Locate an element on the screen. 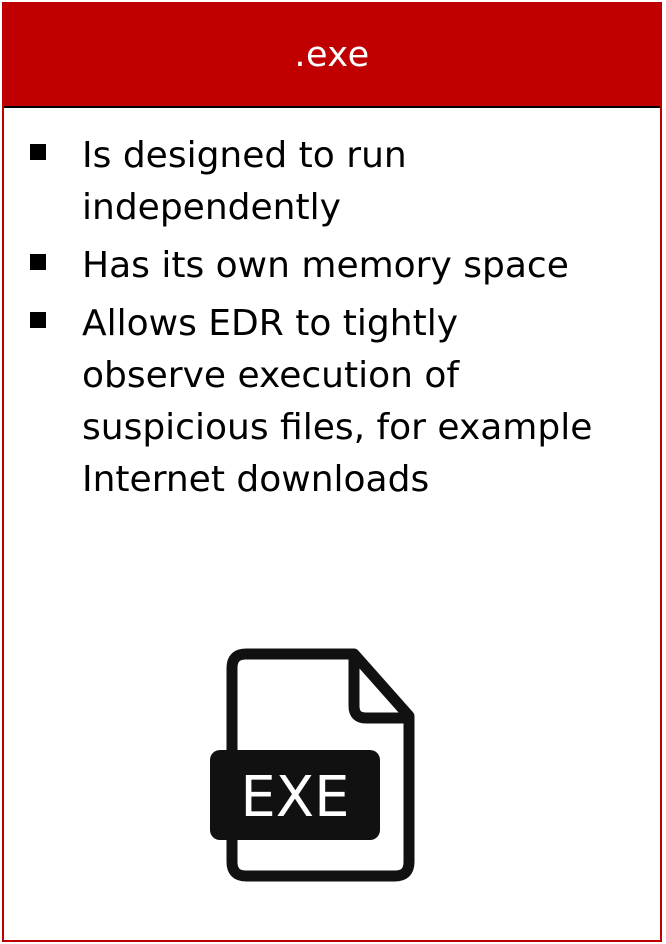  list-item-line: observe execution of is located at coordinates (271, 375).